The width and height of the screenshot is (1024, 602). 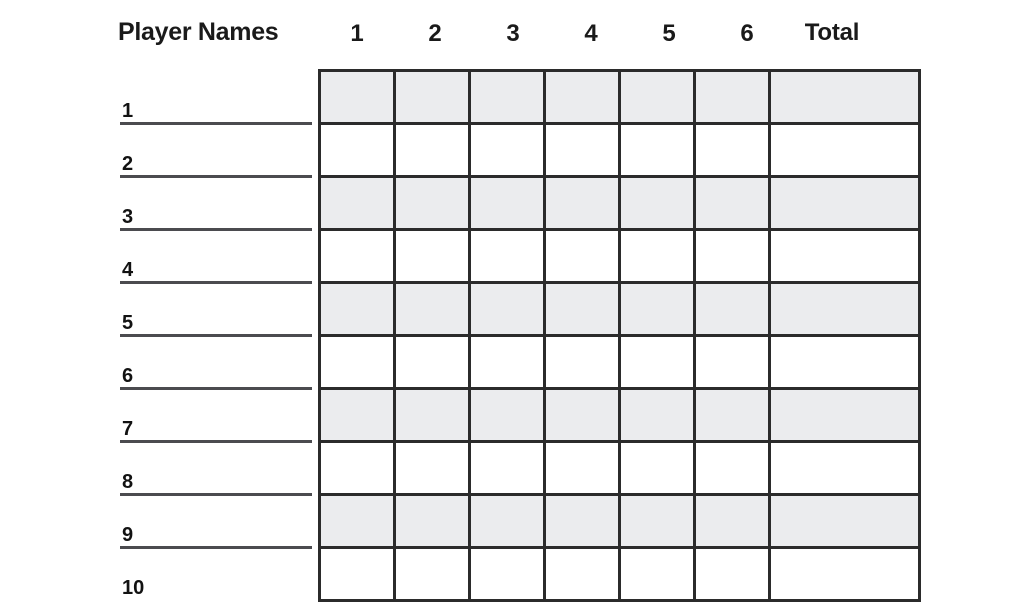 I want to click on player-name-row: 8, so click(x=216, y=469).